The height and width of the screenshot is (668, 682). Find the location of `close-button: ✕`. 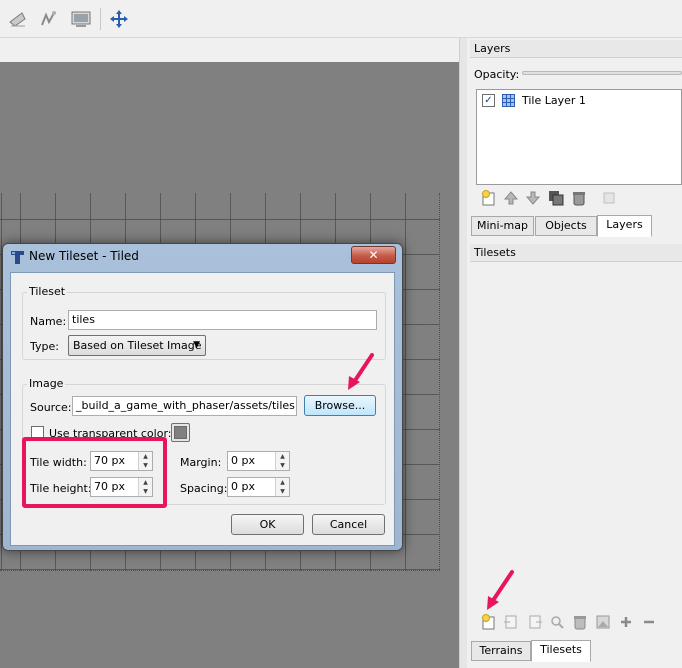

close-button: ✕ is located at coordinates (373, 255).